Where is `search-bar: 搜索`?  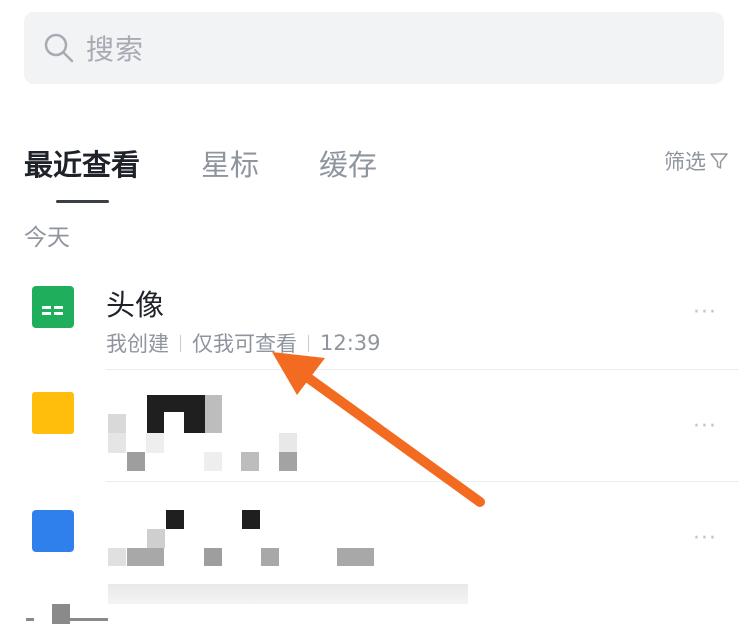
search-bar: 搜索 is located at coordinates (374, 48).